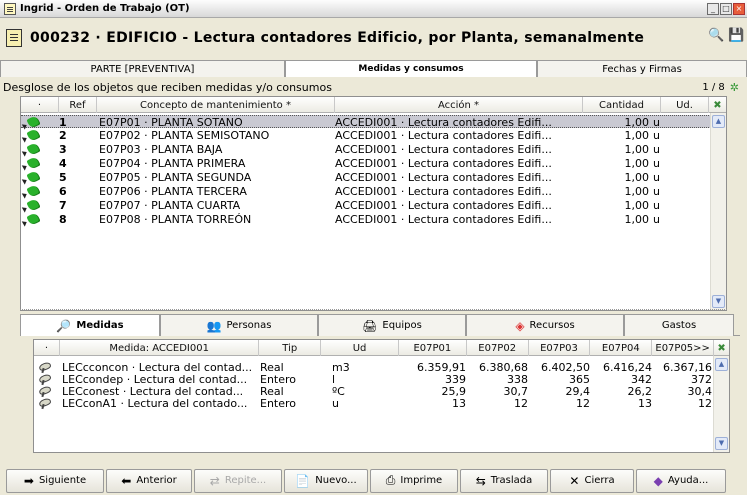  What do you see at coordinates (721, 404) in the screenshot?
I see `measures-scrollbar: ▲ ▼` at bounding box center [721, 404].